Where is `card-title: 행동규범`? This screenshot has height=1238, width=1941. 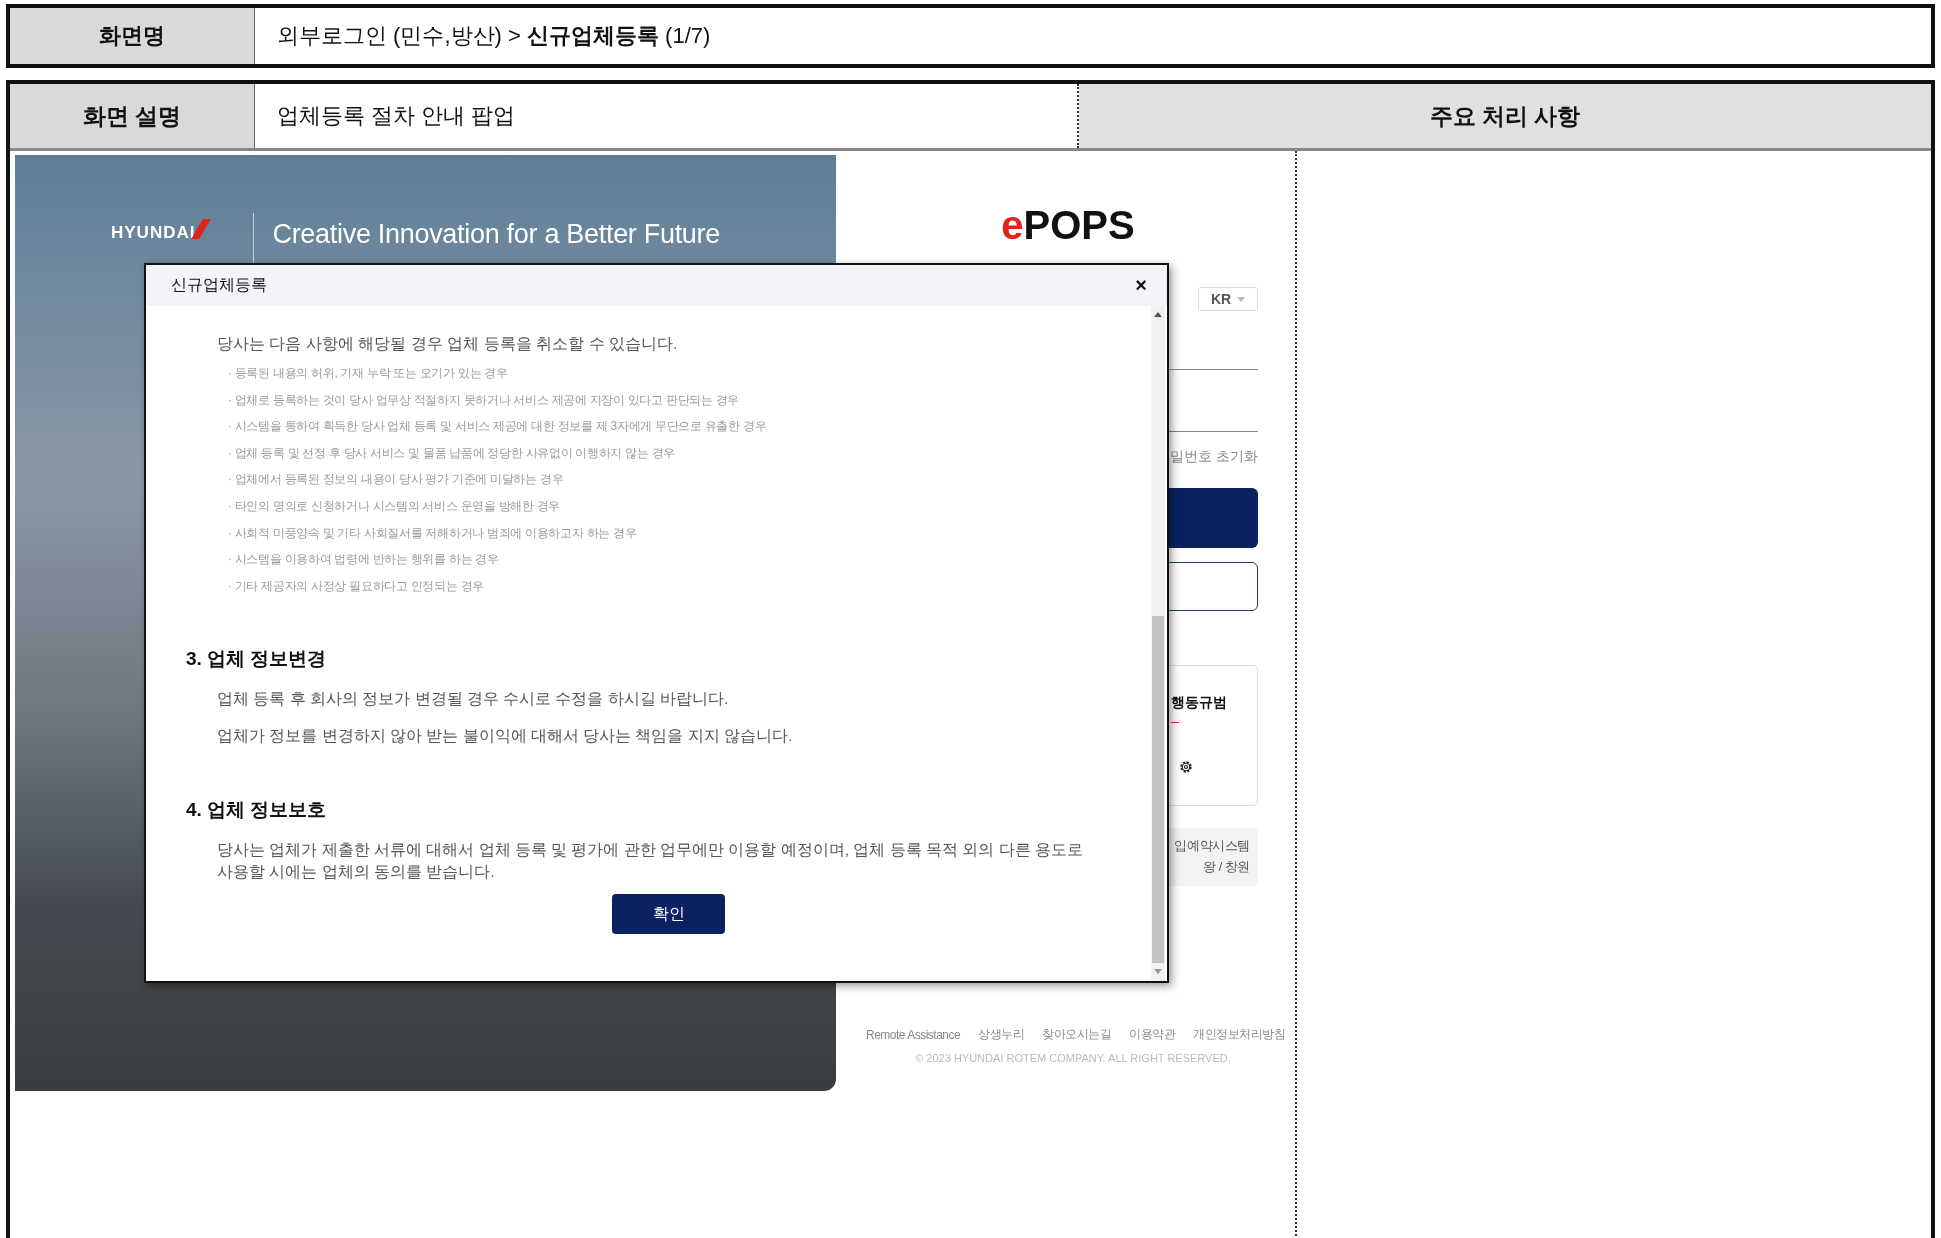
card-title: 행동규범 is located at coordinates (1199, 703).